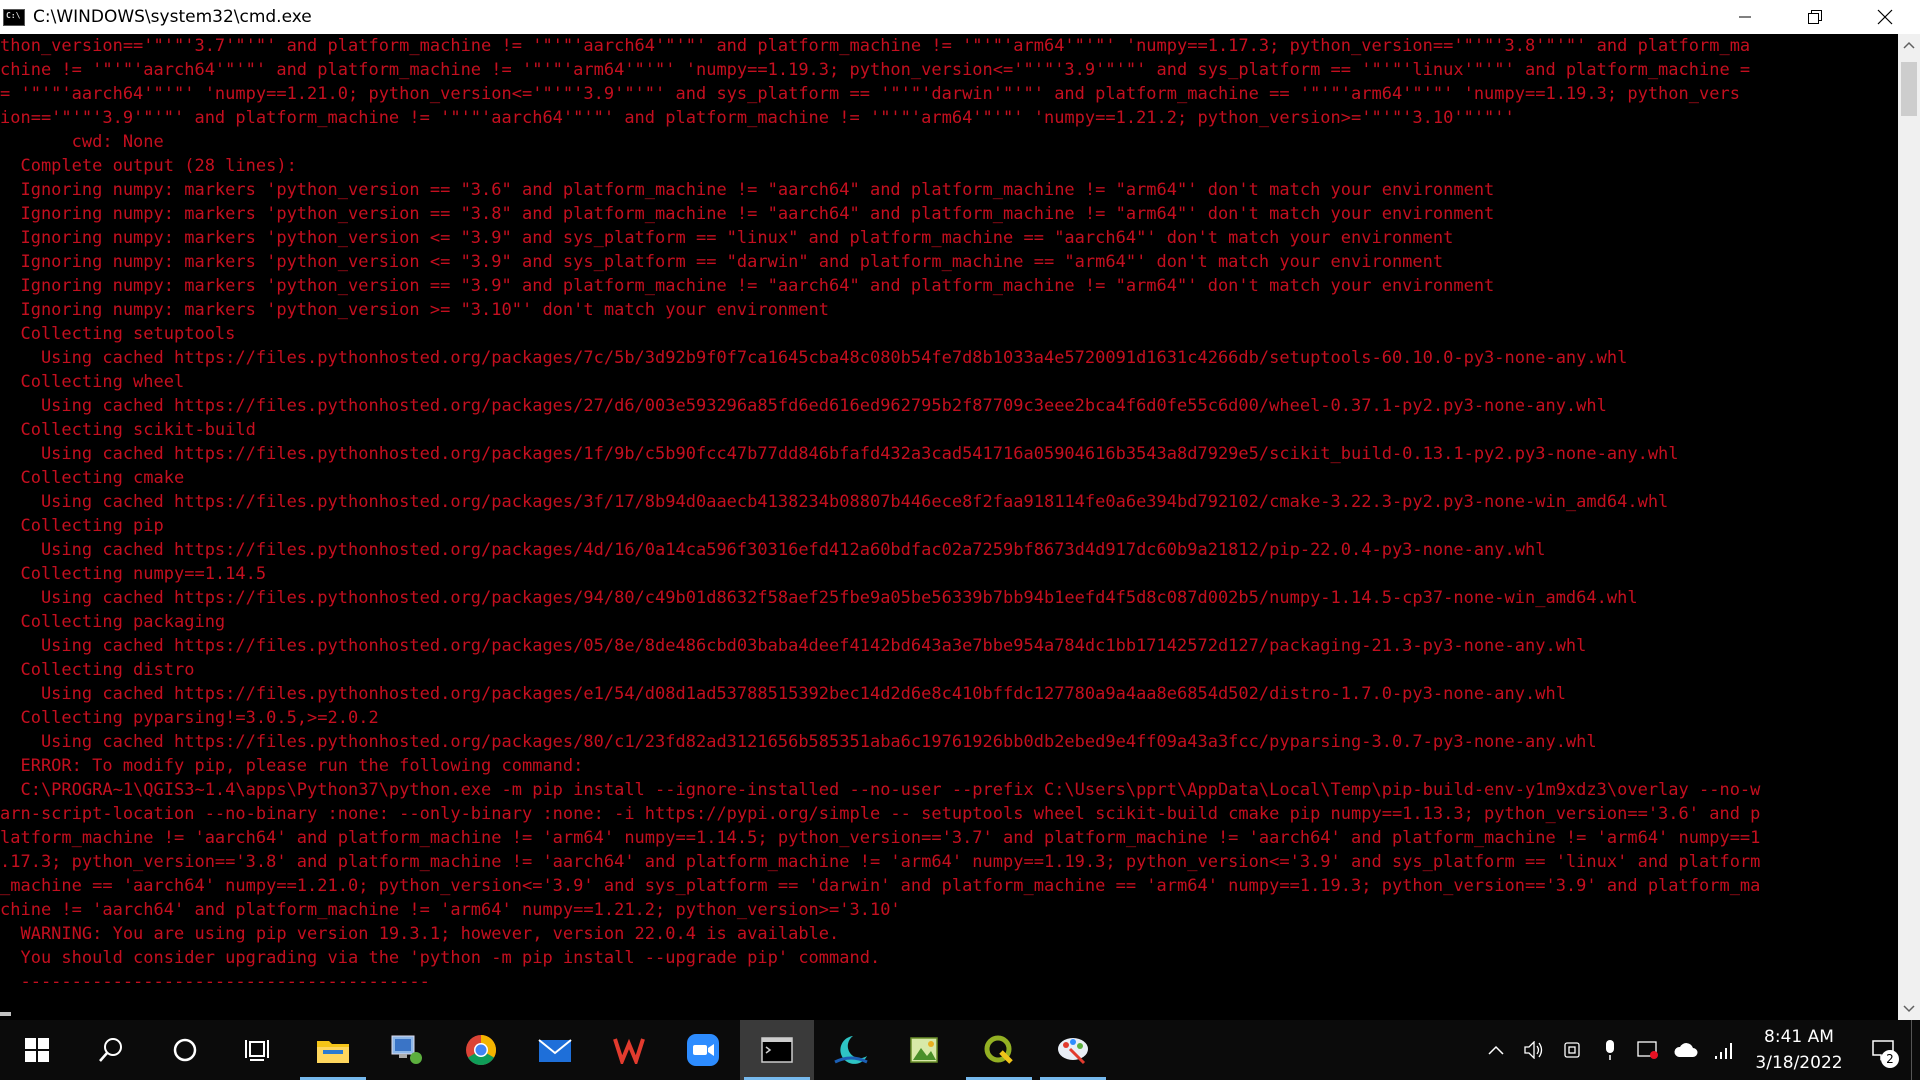 This screenshot has width=1920, height=1080. I want to click on minimize-button, so click(1745, 17).